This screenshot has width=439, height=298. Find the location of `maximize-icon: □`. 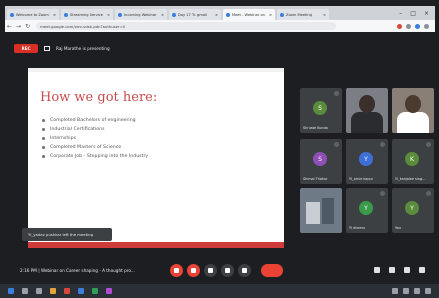

maximize-icon: □ is located at coordinates (413, 13).